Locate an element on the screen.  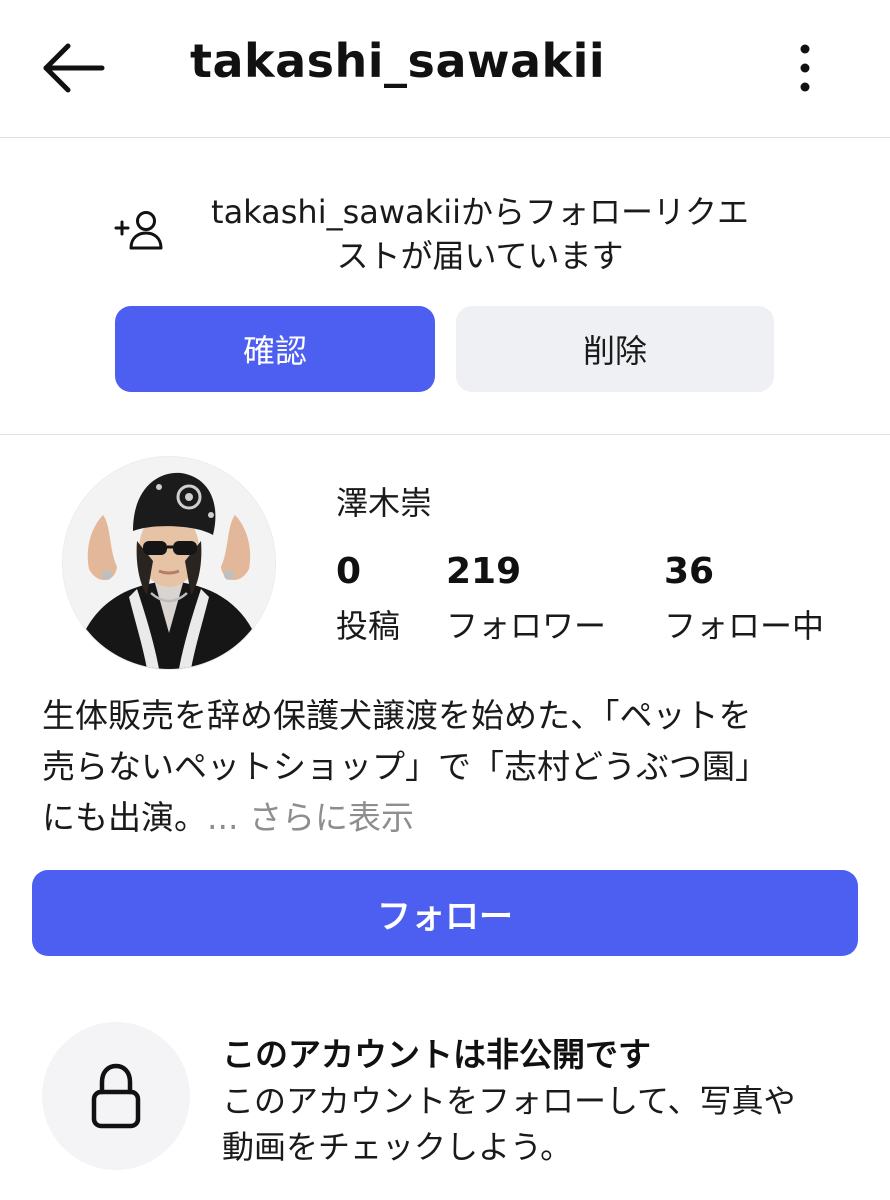
follow-request-message-line2: ストが届いています is located at coordinates (480, 256).